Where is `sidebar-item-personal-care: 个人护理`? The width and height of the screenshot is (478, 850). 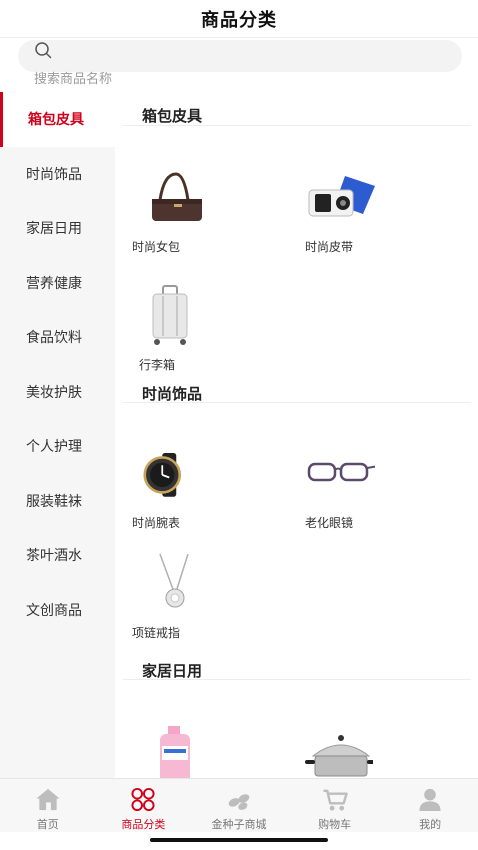 sidebar-item-personal-care: 个人护理 is located at coordinates (57, 446).